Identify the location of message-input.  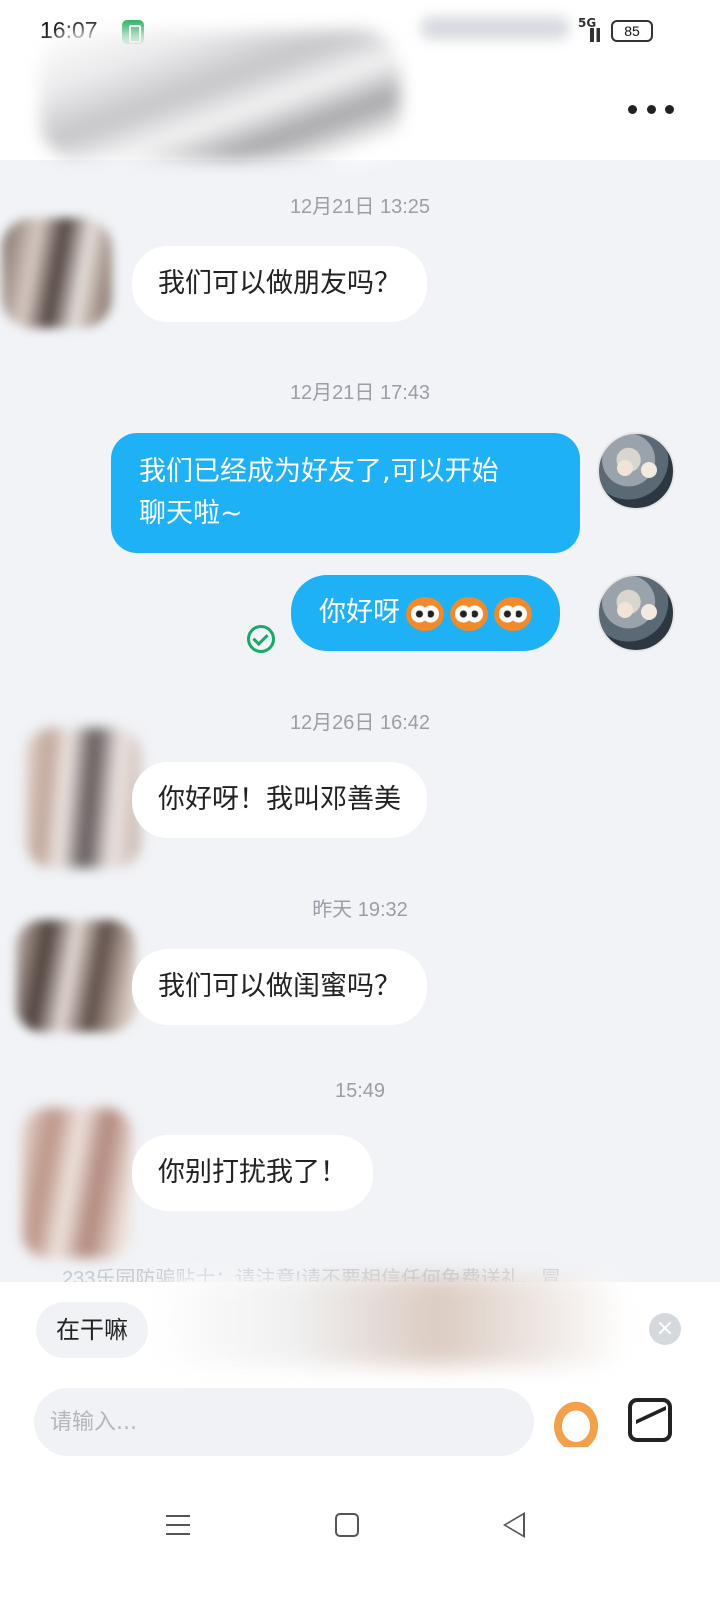
(284, 1422).